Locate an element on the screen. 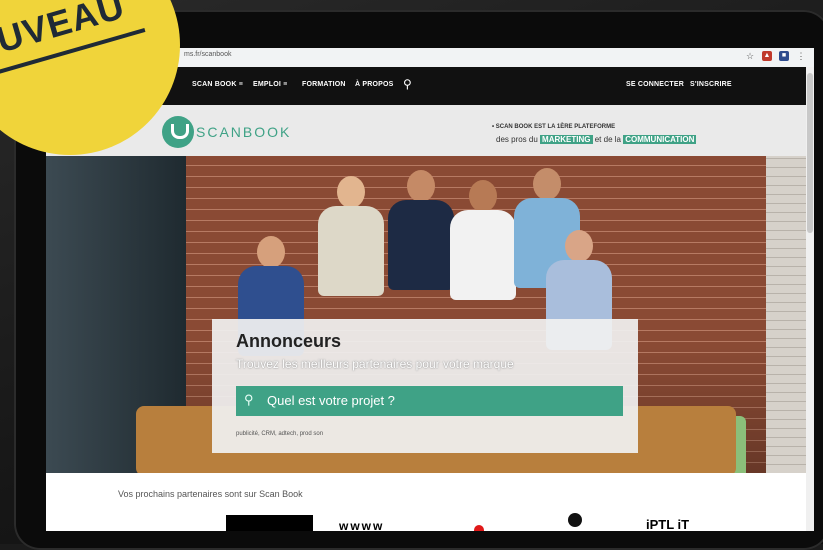 Image resolution: width=823 pixels, height=550 pixels. project-search-input: ⚲ Quel est votre projet ? is located at coordinates (429, 401).